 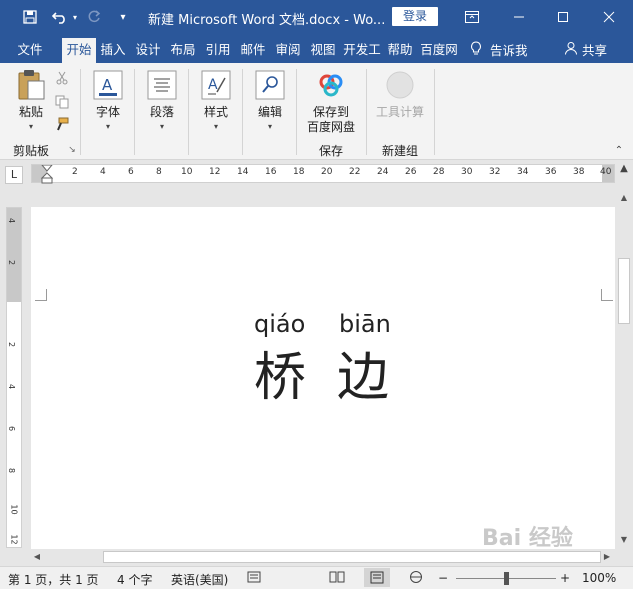 What do you see at coordinates (624, 540) in the screenshot?
I see `scroll-down-icon: ▼` at bounding box center [624, 540].